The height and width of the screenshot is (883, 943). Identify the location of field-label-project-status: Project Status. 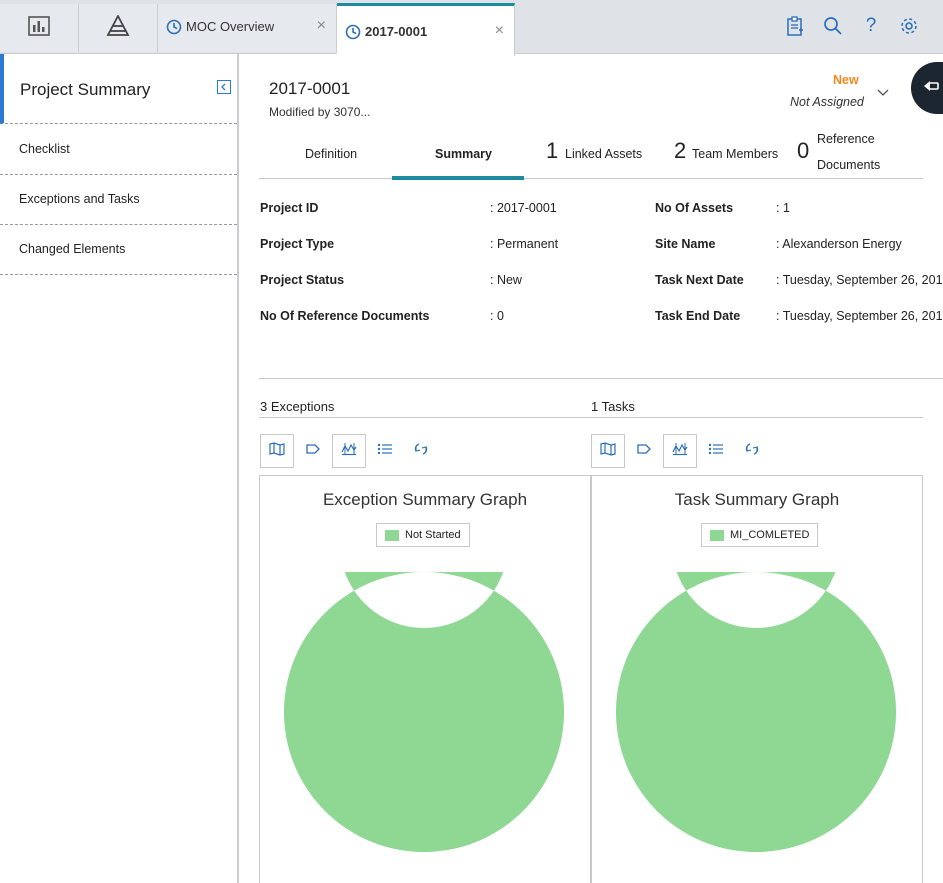
(302, 280).